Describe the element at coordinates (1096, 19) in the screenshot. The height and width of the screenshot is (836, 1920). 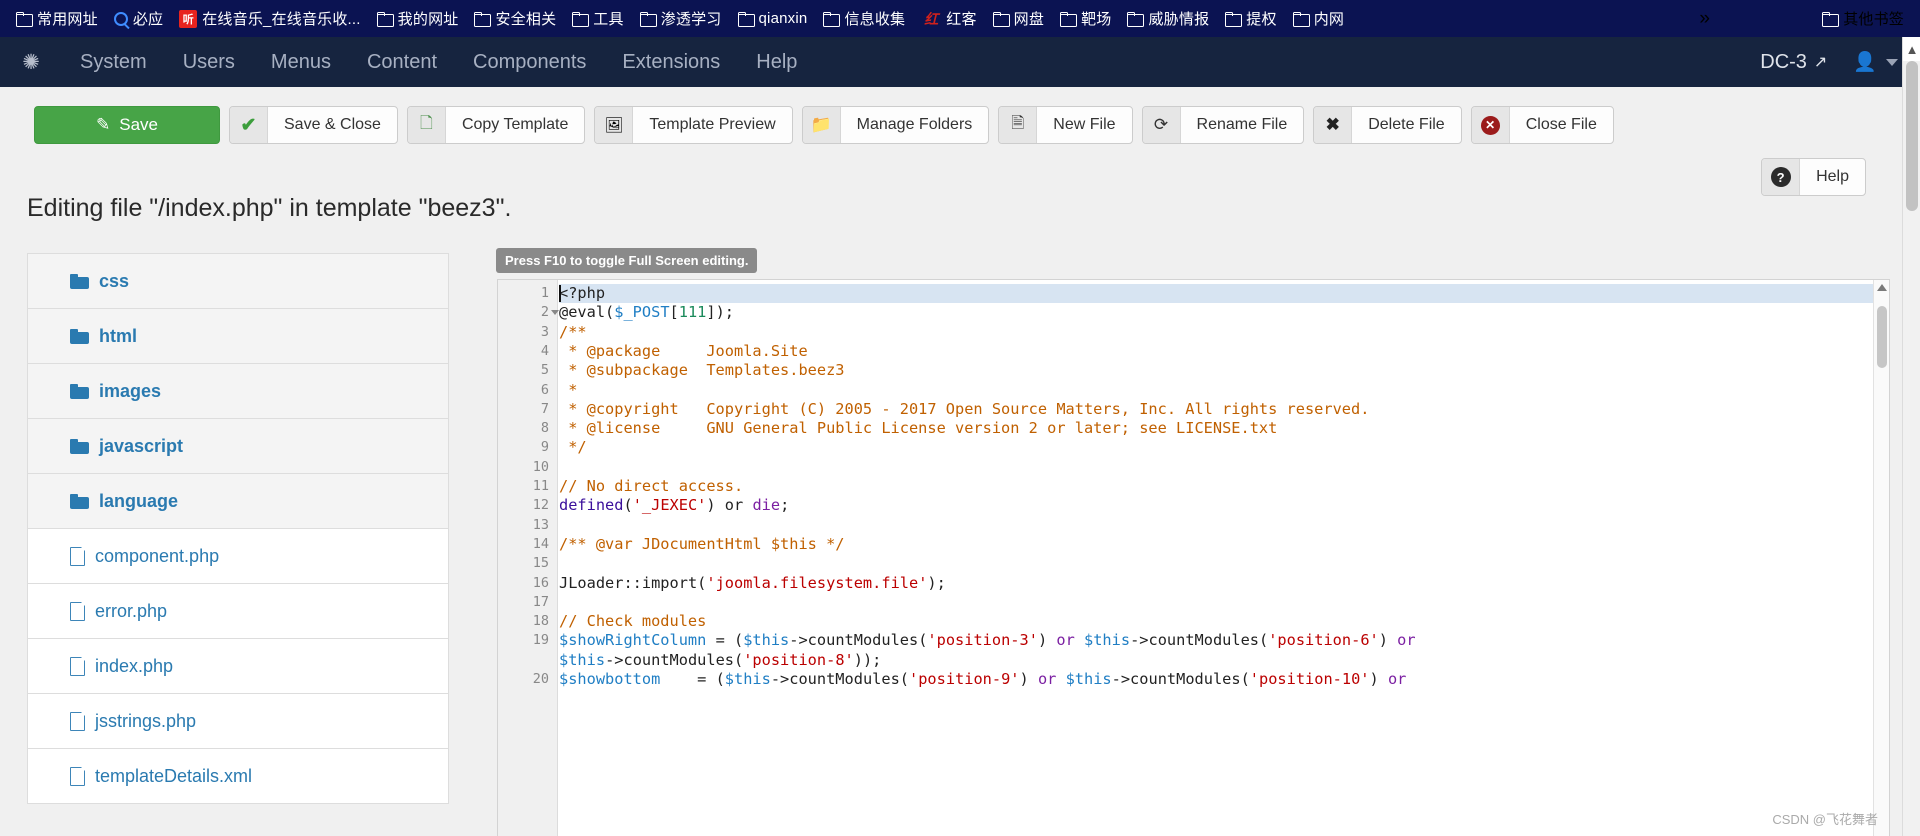
I see `bookmark-label: 靶场` at that location.